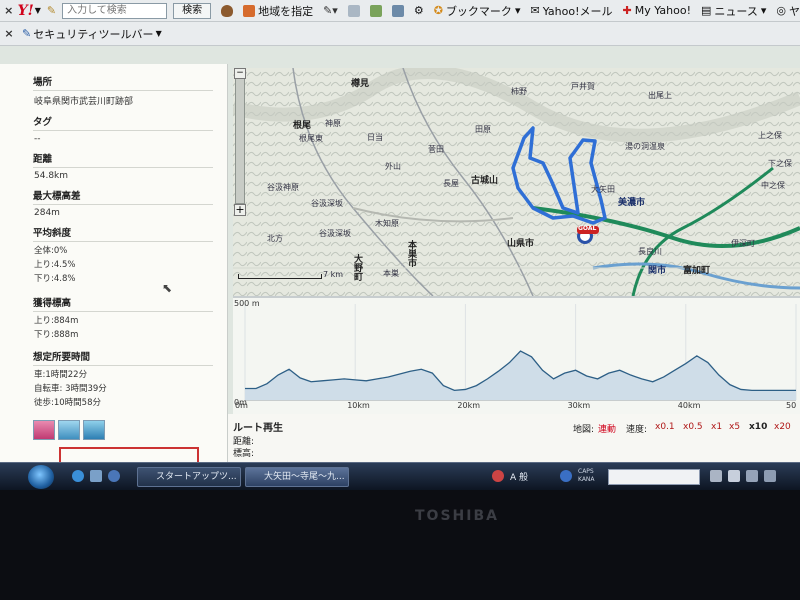 This screenshot has height=600, width=800. I want to click on place-label: 北方, so click(275, 238).